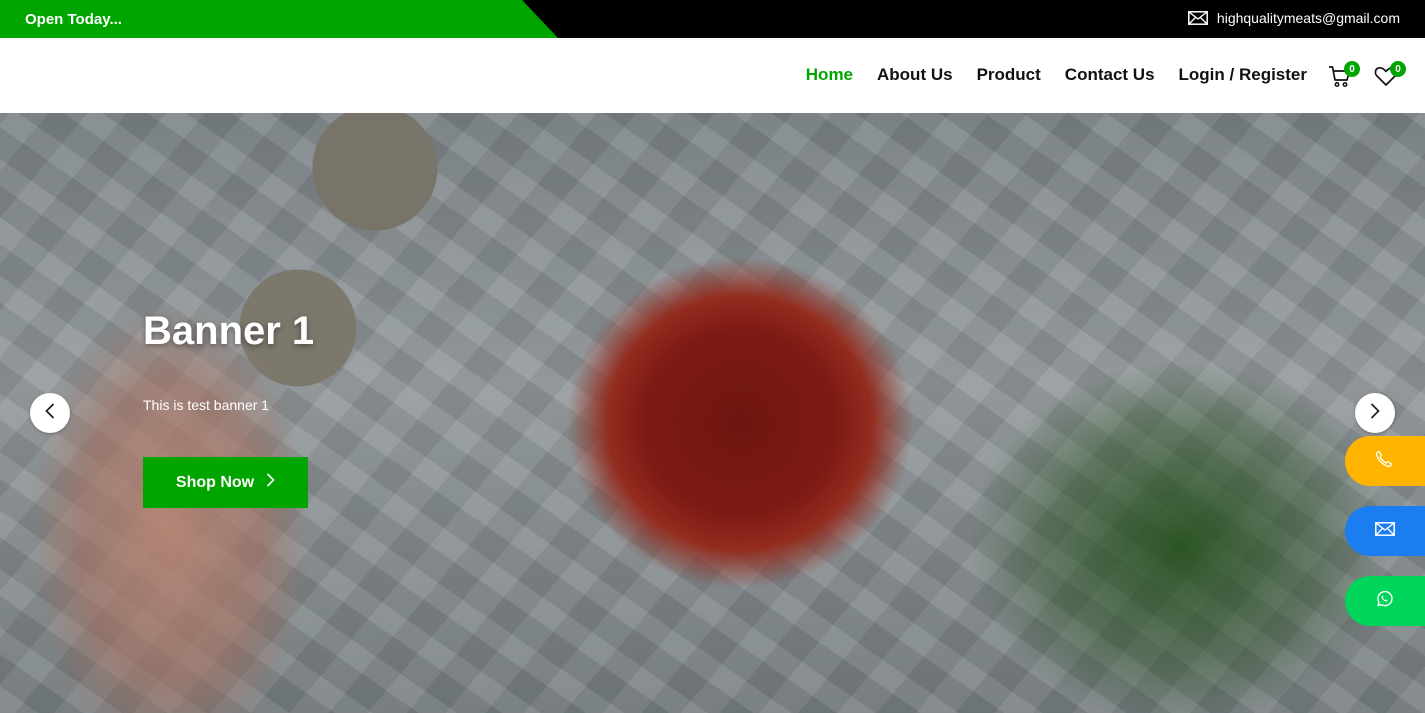  I want to click on nav-about-us: About Us, so click(915, 75).